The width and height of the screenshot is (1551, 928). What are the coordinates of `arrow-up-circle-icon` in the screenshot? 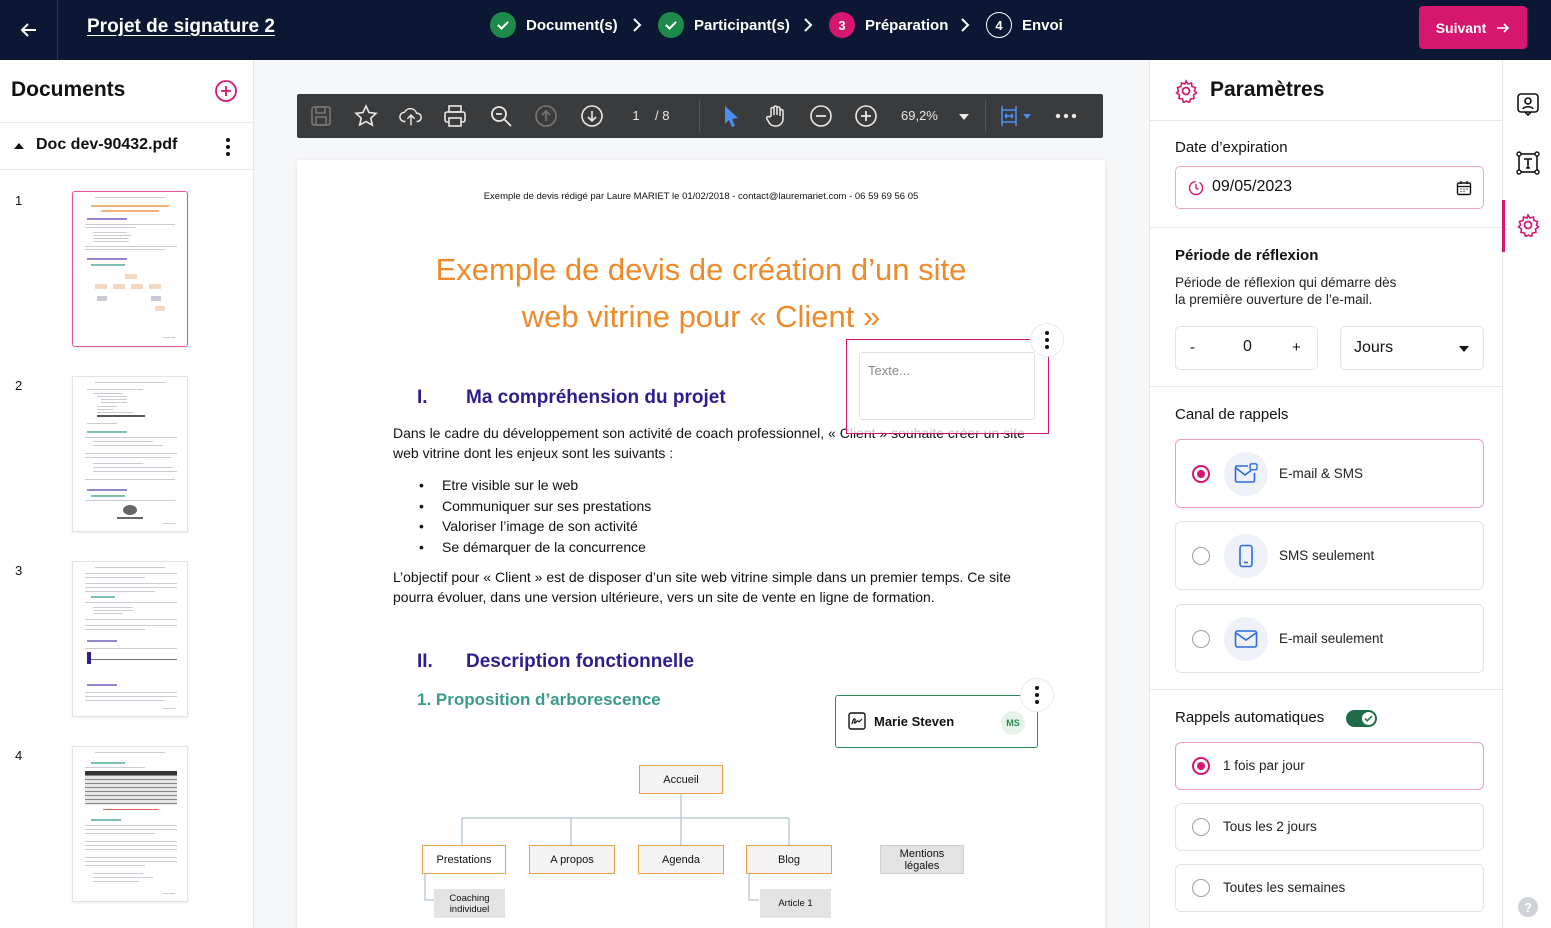 It's located at (546, 116).